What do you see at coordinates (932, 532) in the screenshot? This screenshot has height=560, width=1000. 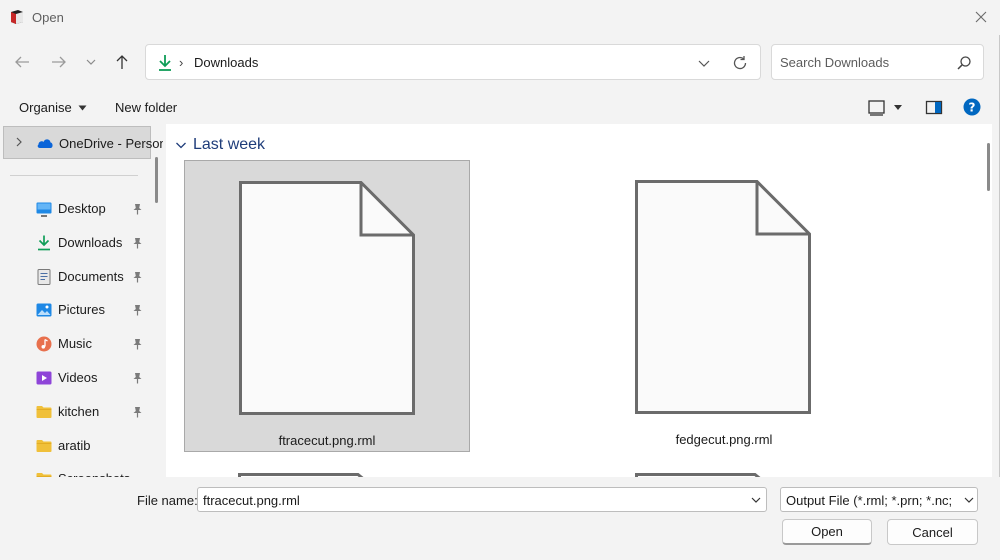 I see `cancel-button: Cancel` at bounding box center [932, 532].